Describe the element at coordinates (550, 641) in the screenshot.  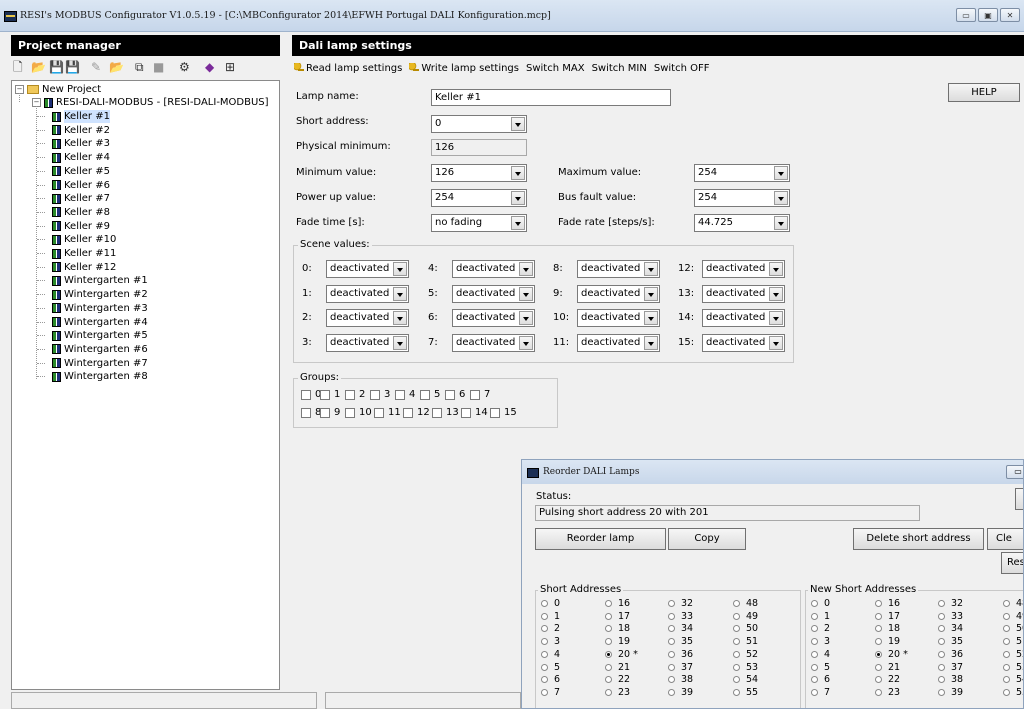
I see `address-radio: 3` at that location.